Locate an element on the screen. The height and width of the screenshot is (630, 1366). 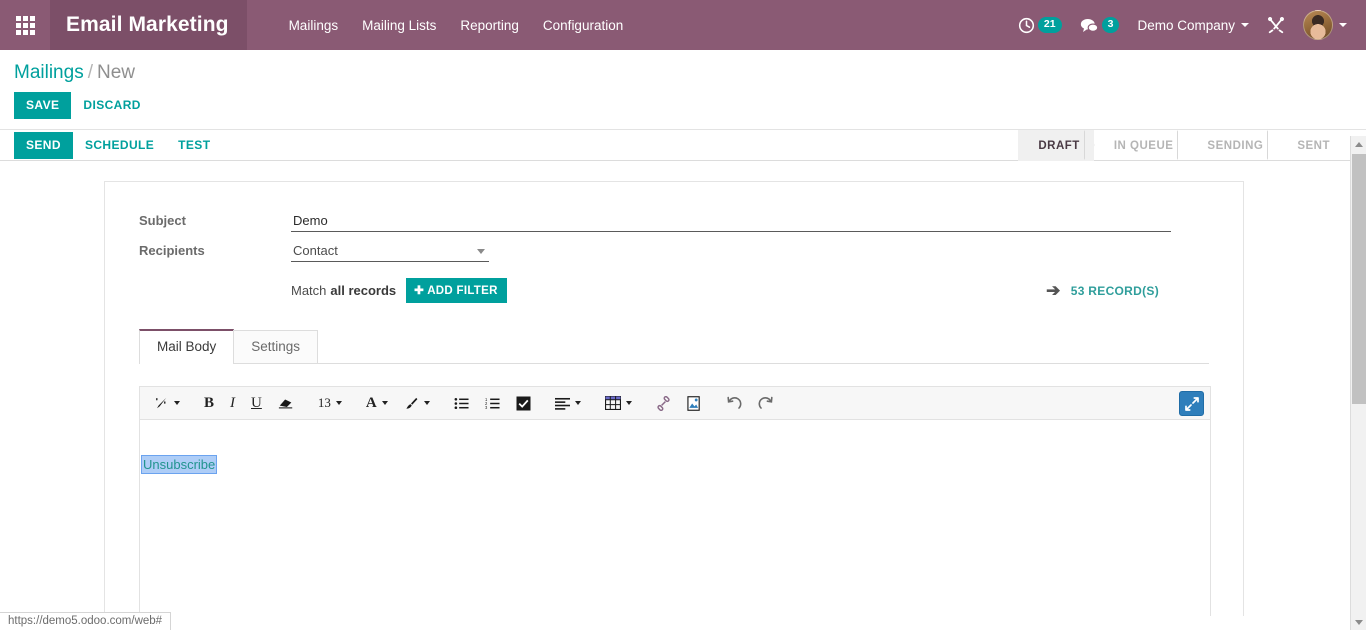
pipeline-stage-label: IN QUEUE is located at coordinates (1143, 145).